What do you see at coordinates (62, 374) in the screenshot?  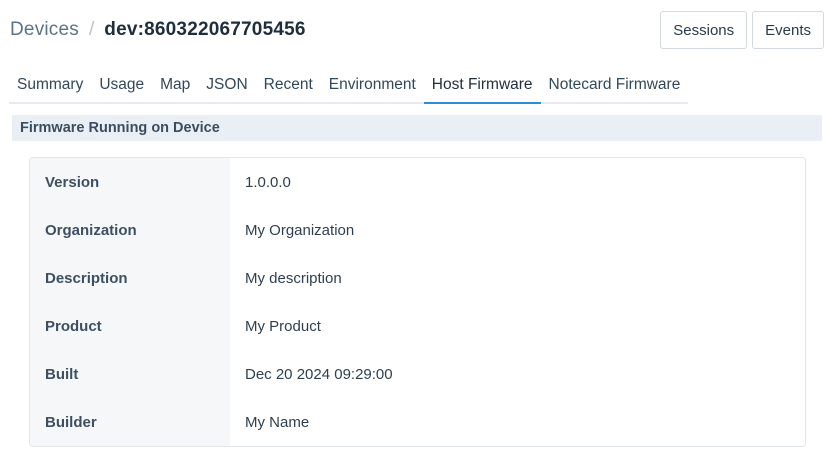 I see `field-label: Built` at bounding box center [62, 374].